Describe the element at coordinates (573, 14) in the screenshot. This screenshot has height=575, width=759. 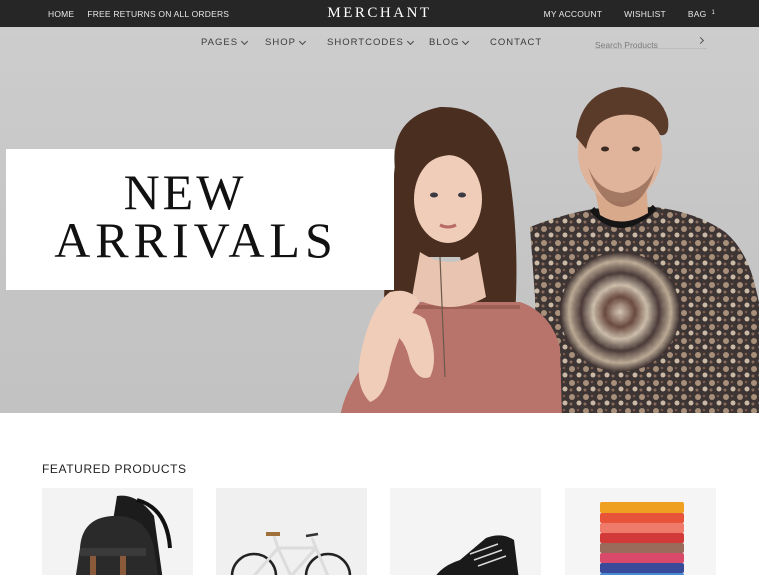
I see `my-account-link: MY ACCOUNT` at that location.